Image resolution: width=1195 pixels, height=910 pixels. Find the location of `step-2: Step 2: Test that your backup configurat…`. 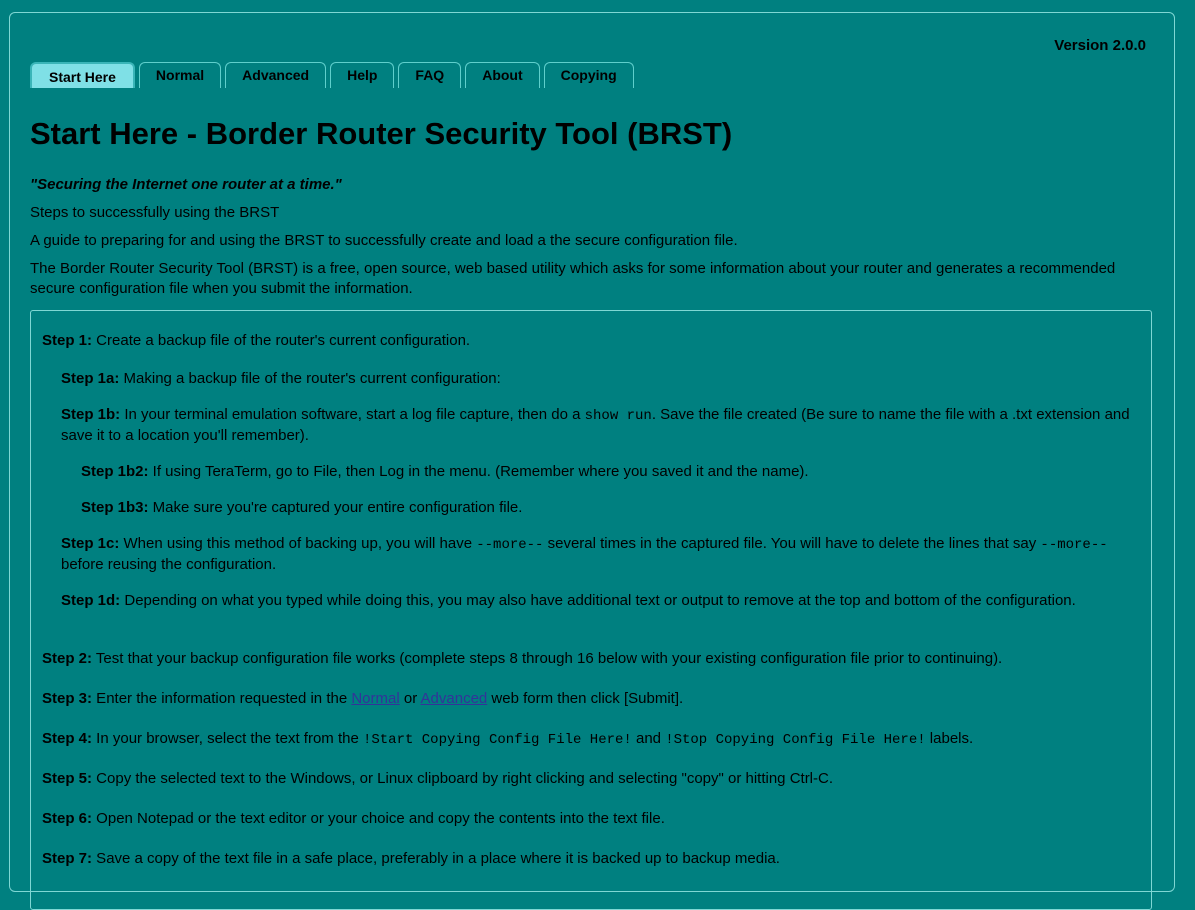

step-2: Step 2: Test that your backup configurat… is located at coordinates (522, 658).